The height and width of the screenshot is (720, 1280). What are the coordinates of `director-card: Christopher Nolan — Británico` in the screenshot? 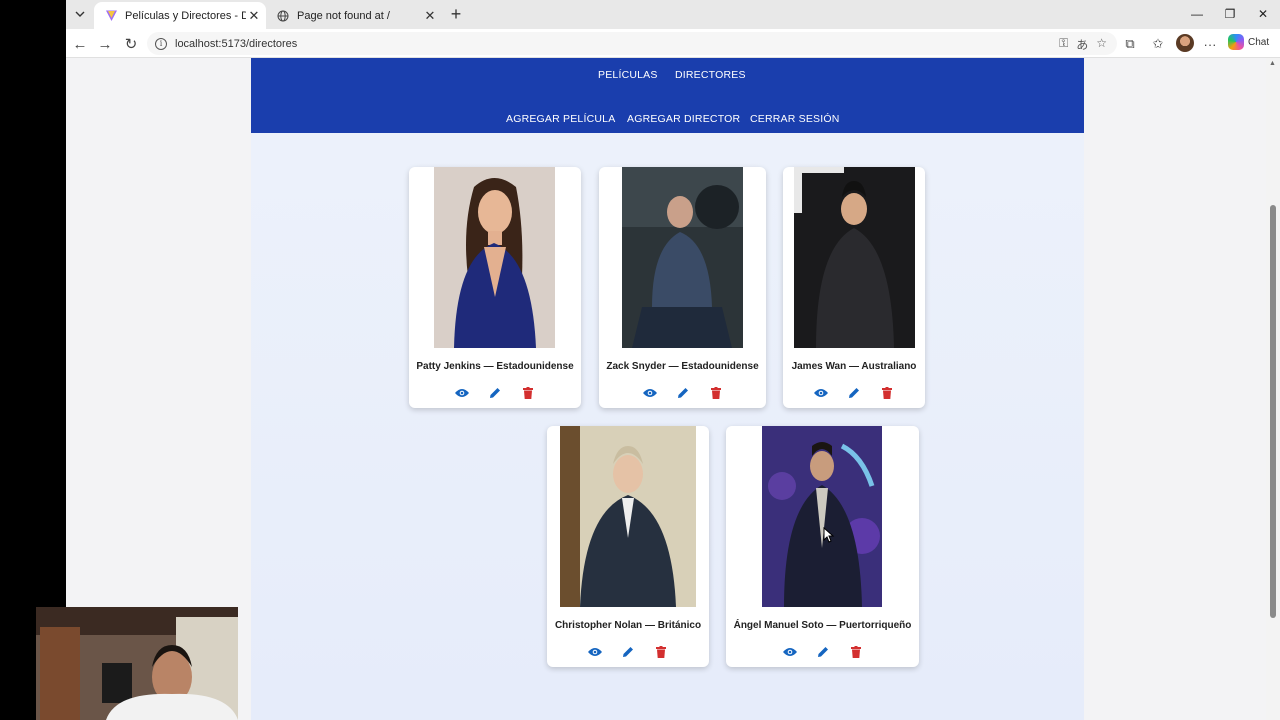 It's located at (628, 546).